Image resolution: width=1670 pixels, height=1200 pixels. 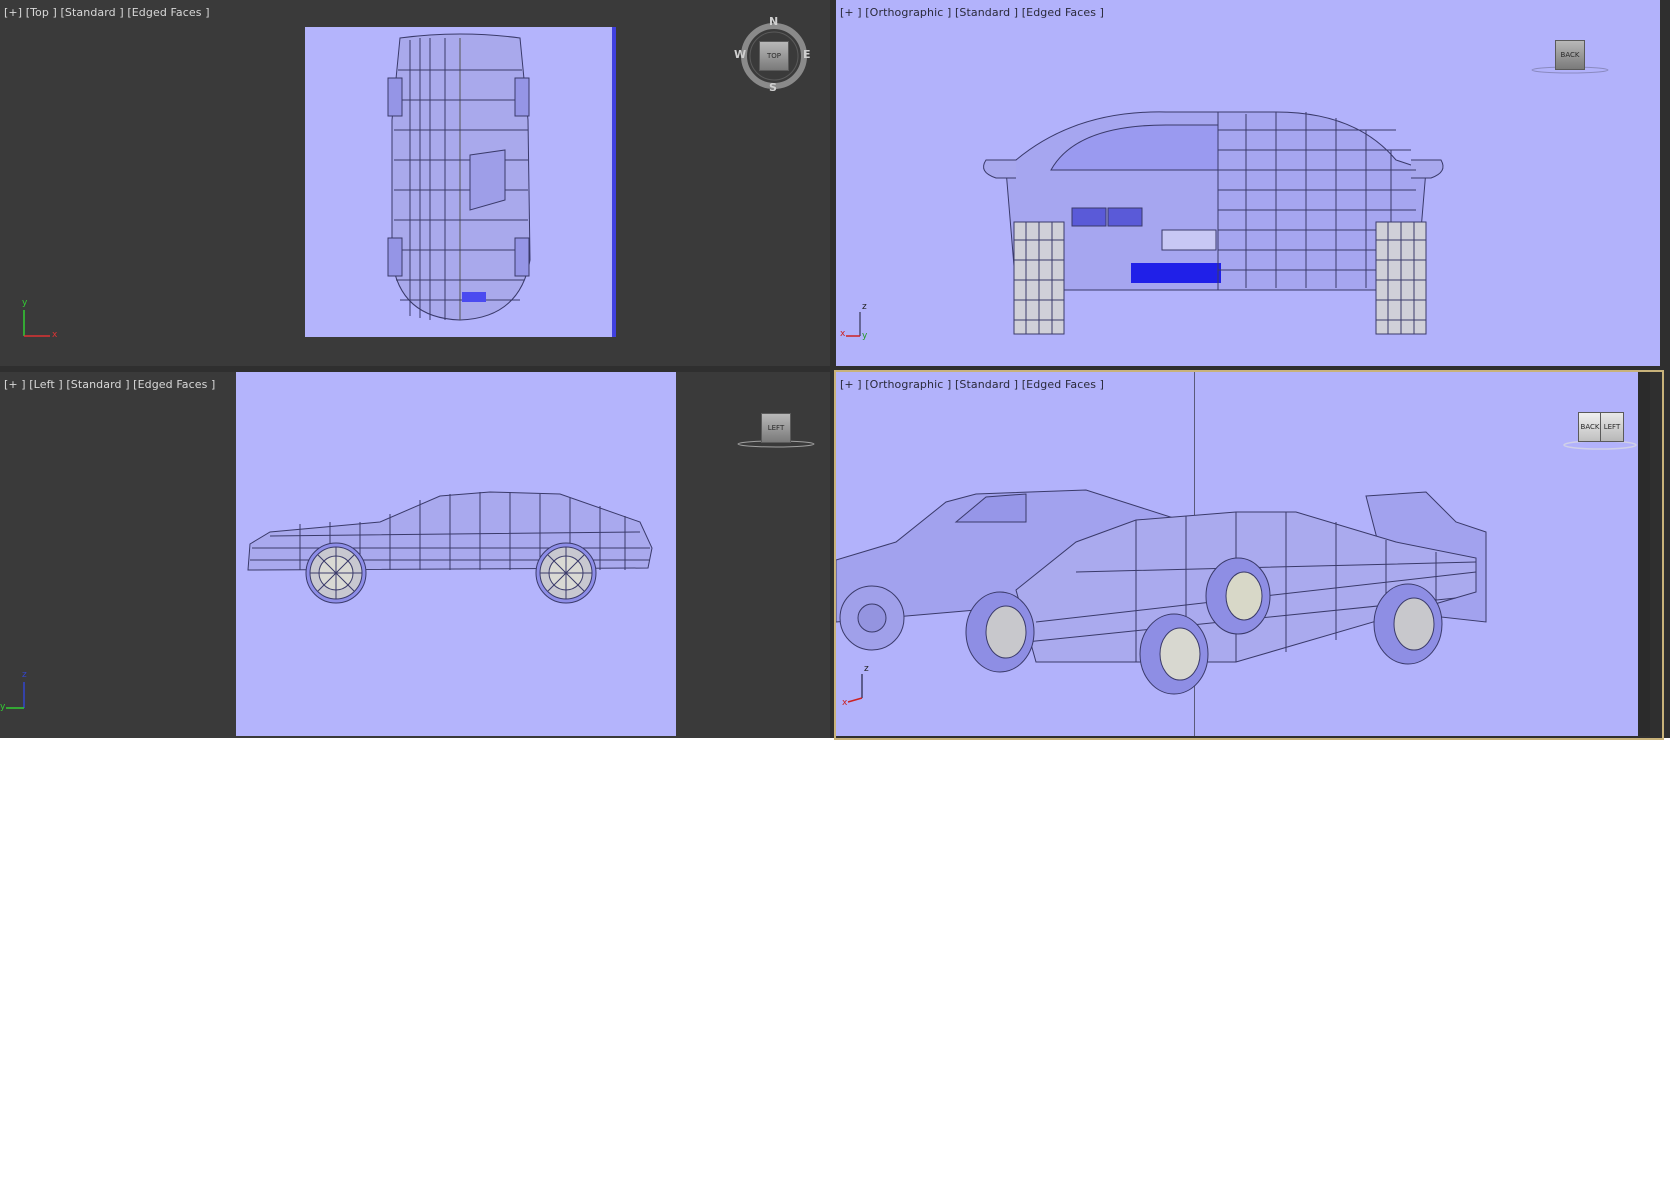 I want to click on car-wireframe-perspective, so click(x=1161, y=592).